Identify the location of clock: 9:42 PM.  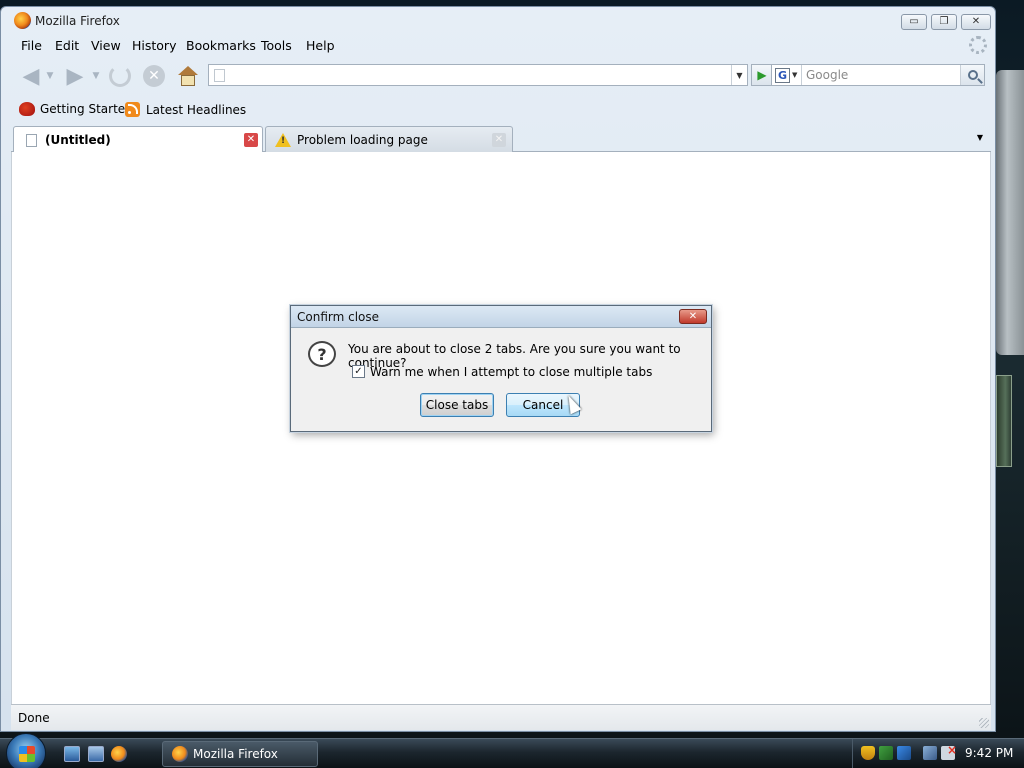
(989, 753).